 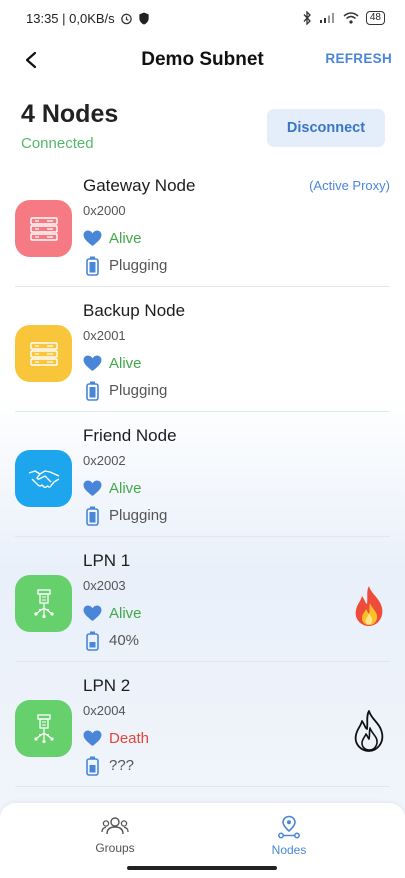 I want to click on subnet-summary: 4 Nodes Connected, so click(x=69, y=126).